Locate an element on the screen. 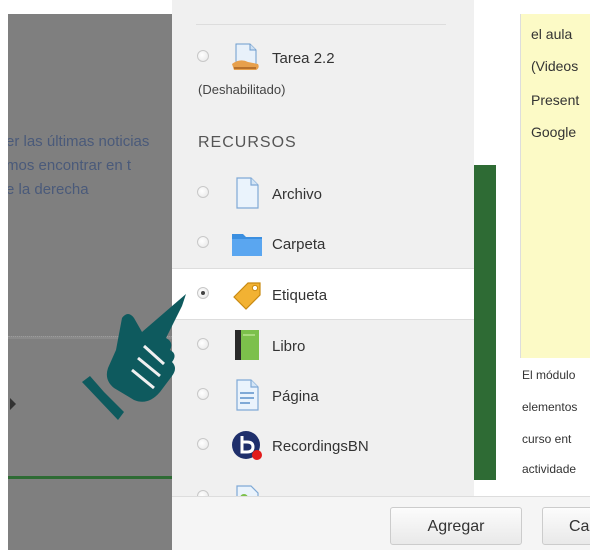  help-summary-line: el aula is located at coordinates (552, 34).